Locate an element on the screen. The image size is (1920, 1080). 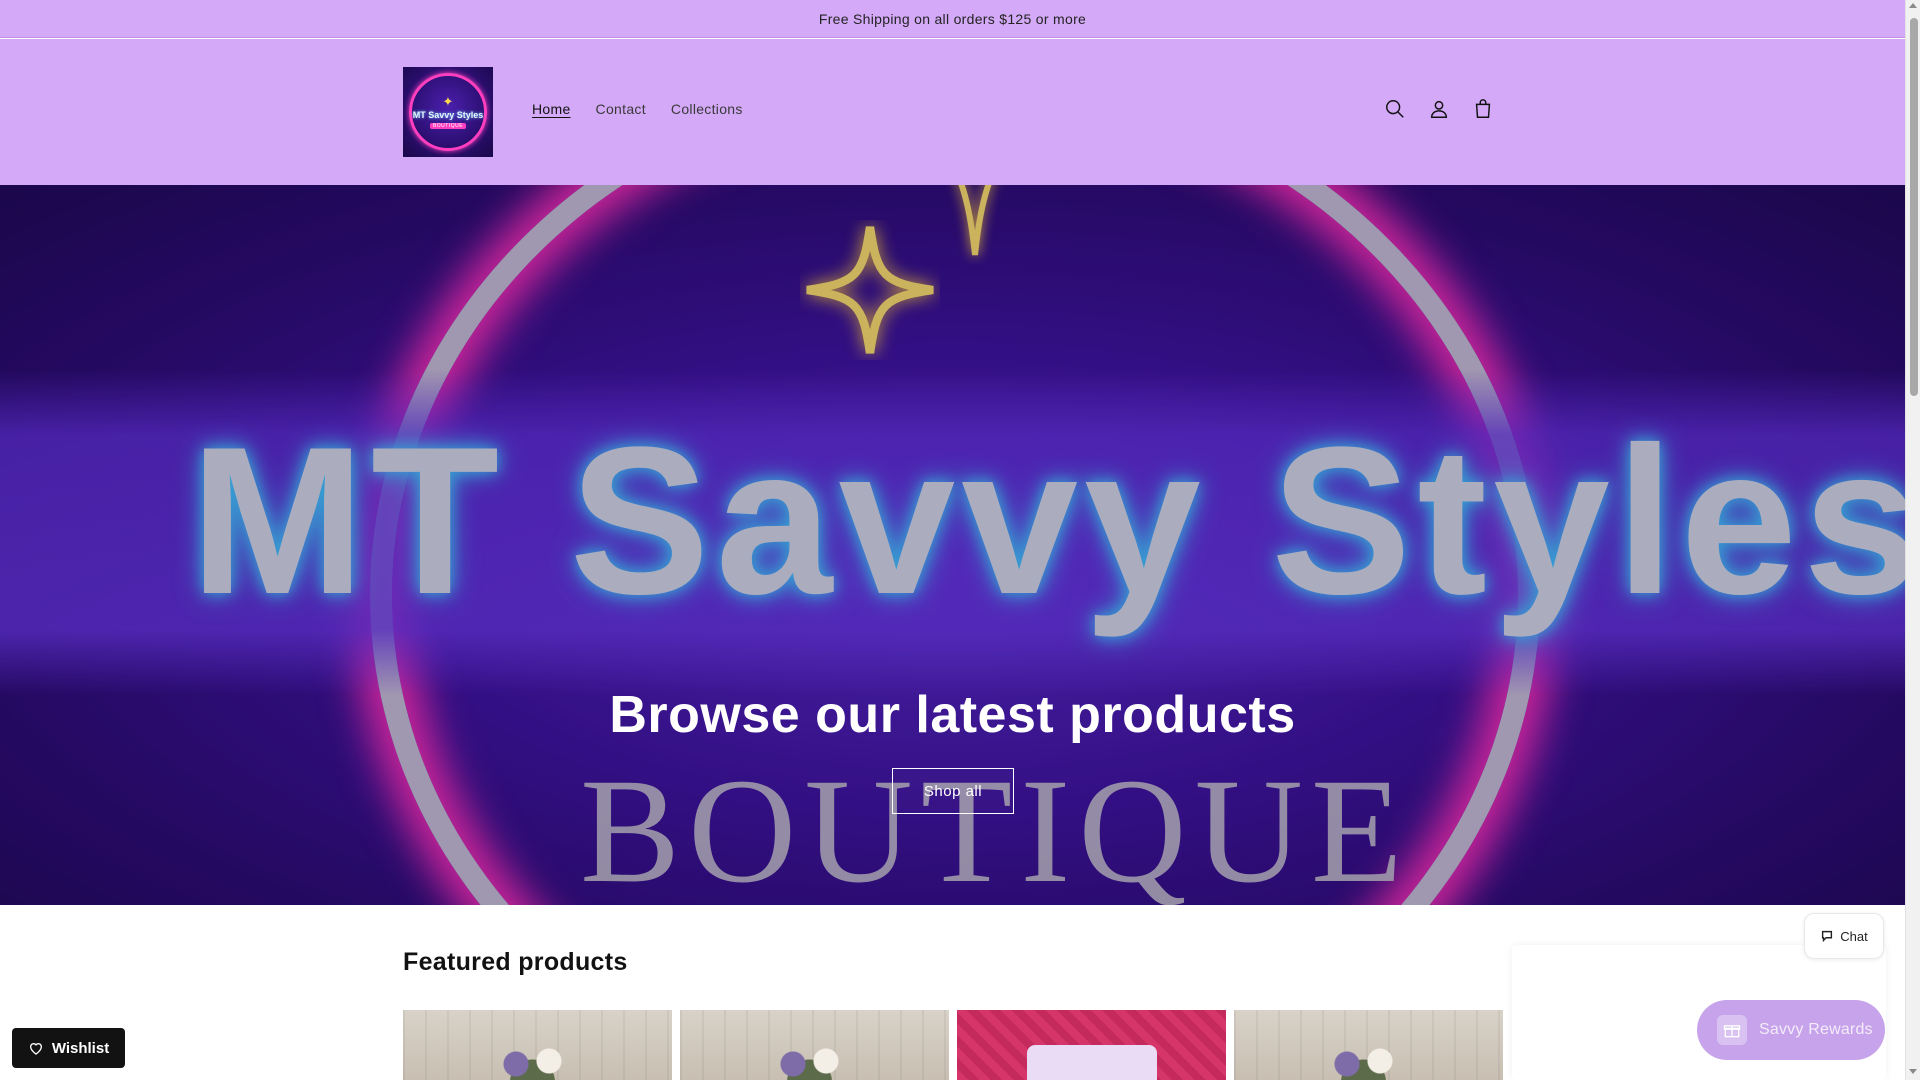
search-icon is located at coordinates (1395, 109).